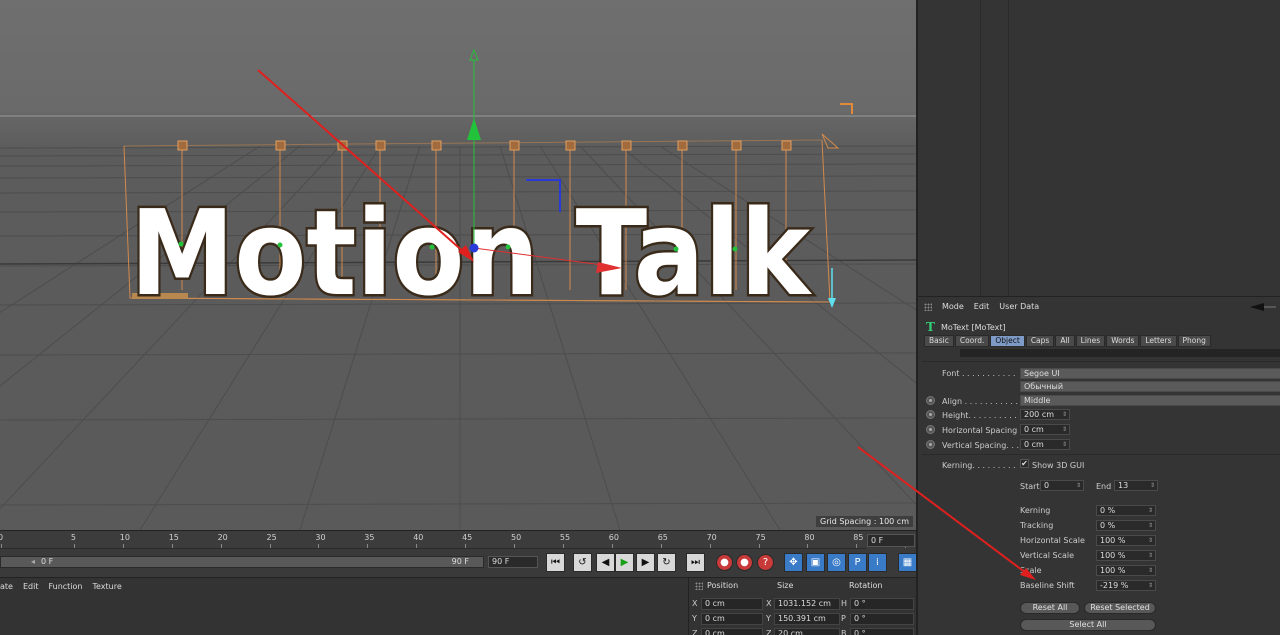  I want to click on object-manager, so click(1098, 148).